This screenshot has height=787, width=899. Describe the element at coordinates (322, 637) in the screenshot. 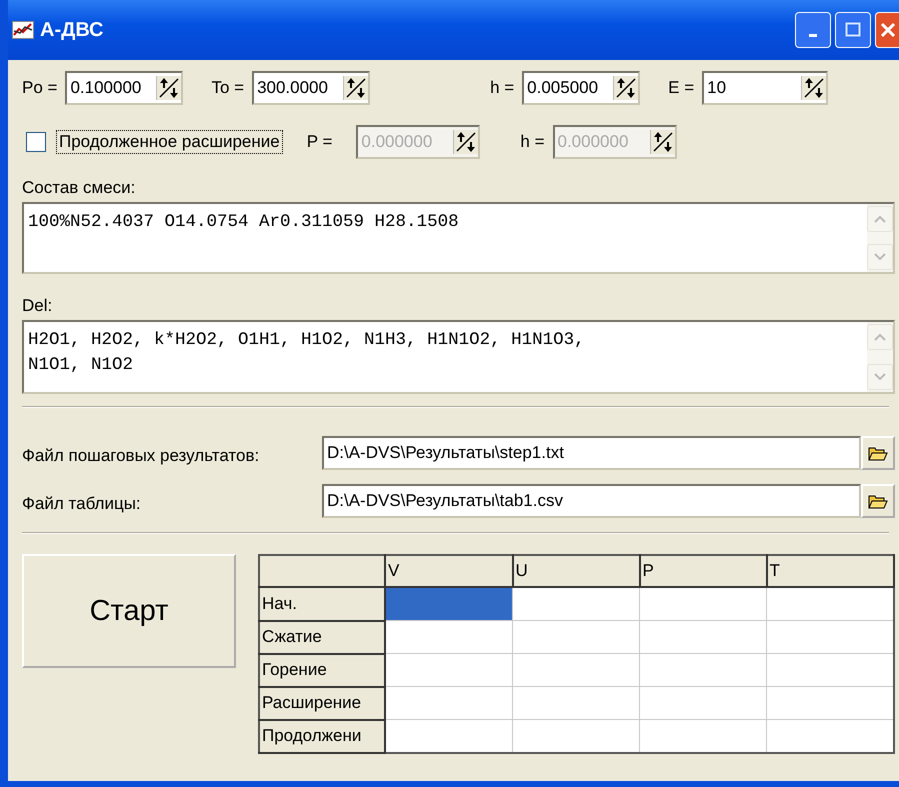

I see `row-header: Сжатие` at that location.